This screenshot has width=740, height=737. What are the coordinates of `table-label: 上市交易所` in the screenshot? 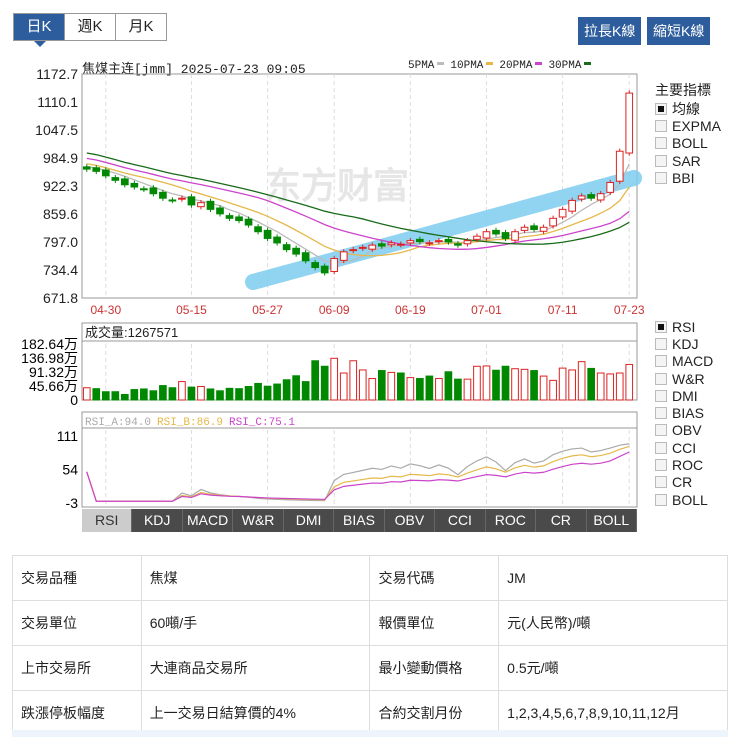 It's located at (77, 668).